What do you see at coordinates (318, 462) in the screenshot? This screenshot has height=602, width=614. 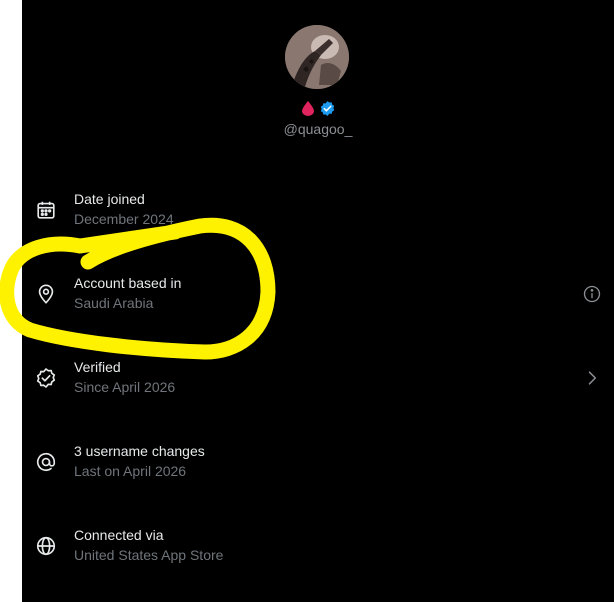 I see `row-username-changes: 3 username changes Last on April 2026` at bounding box center [318, 462].